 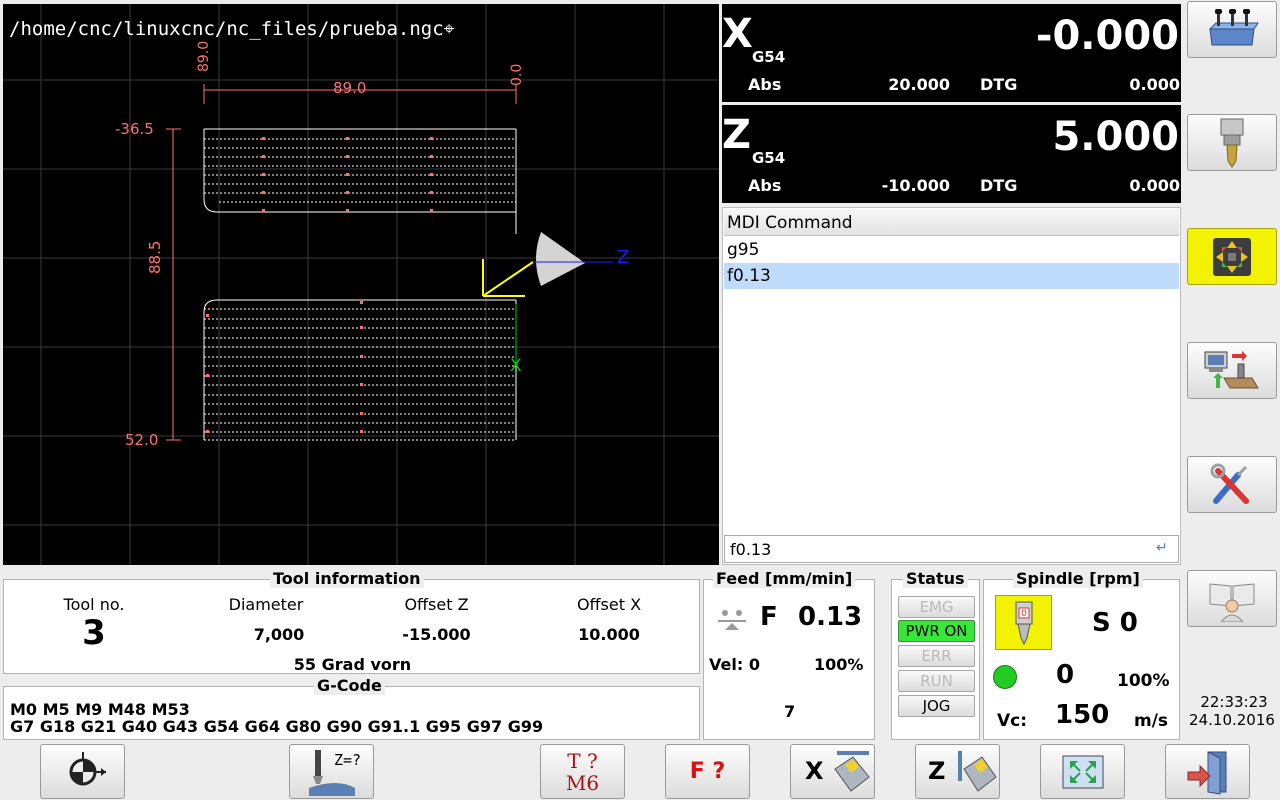 What do you see at coordinates (623, 257) in the screenshot?
I see `z-axis-label: Z` at bounding box center [623, 257].